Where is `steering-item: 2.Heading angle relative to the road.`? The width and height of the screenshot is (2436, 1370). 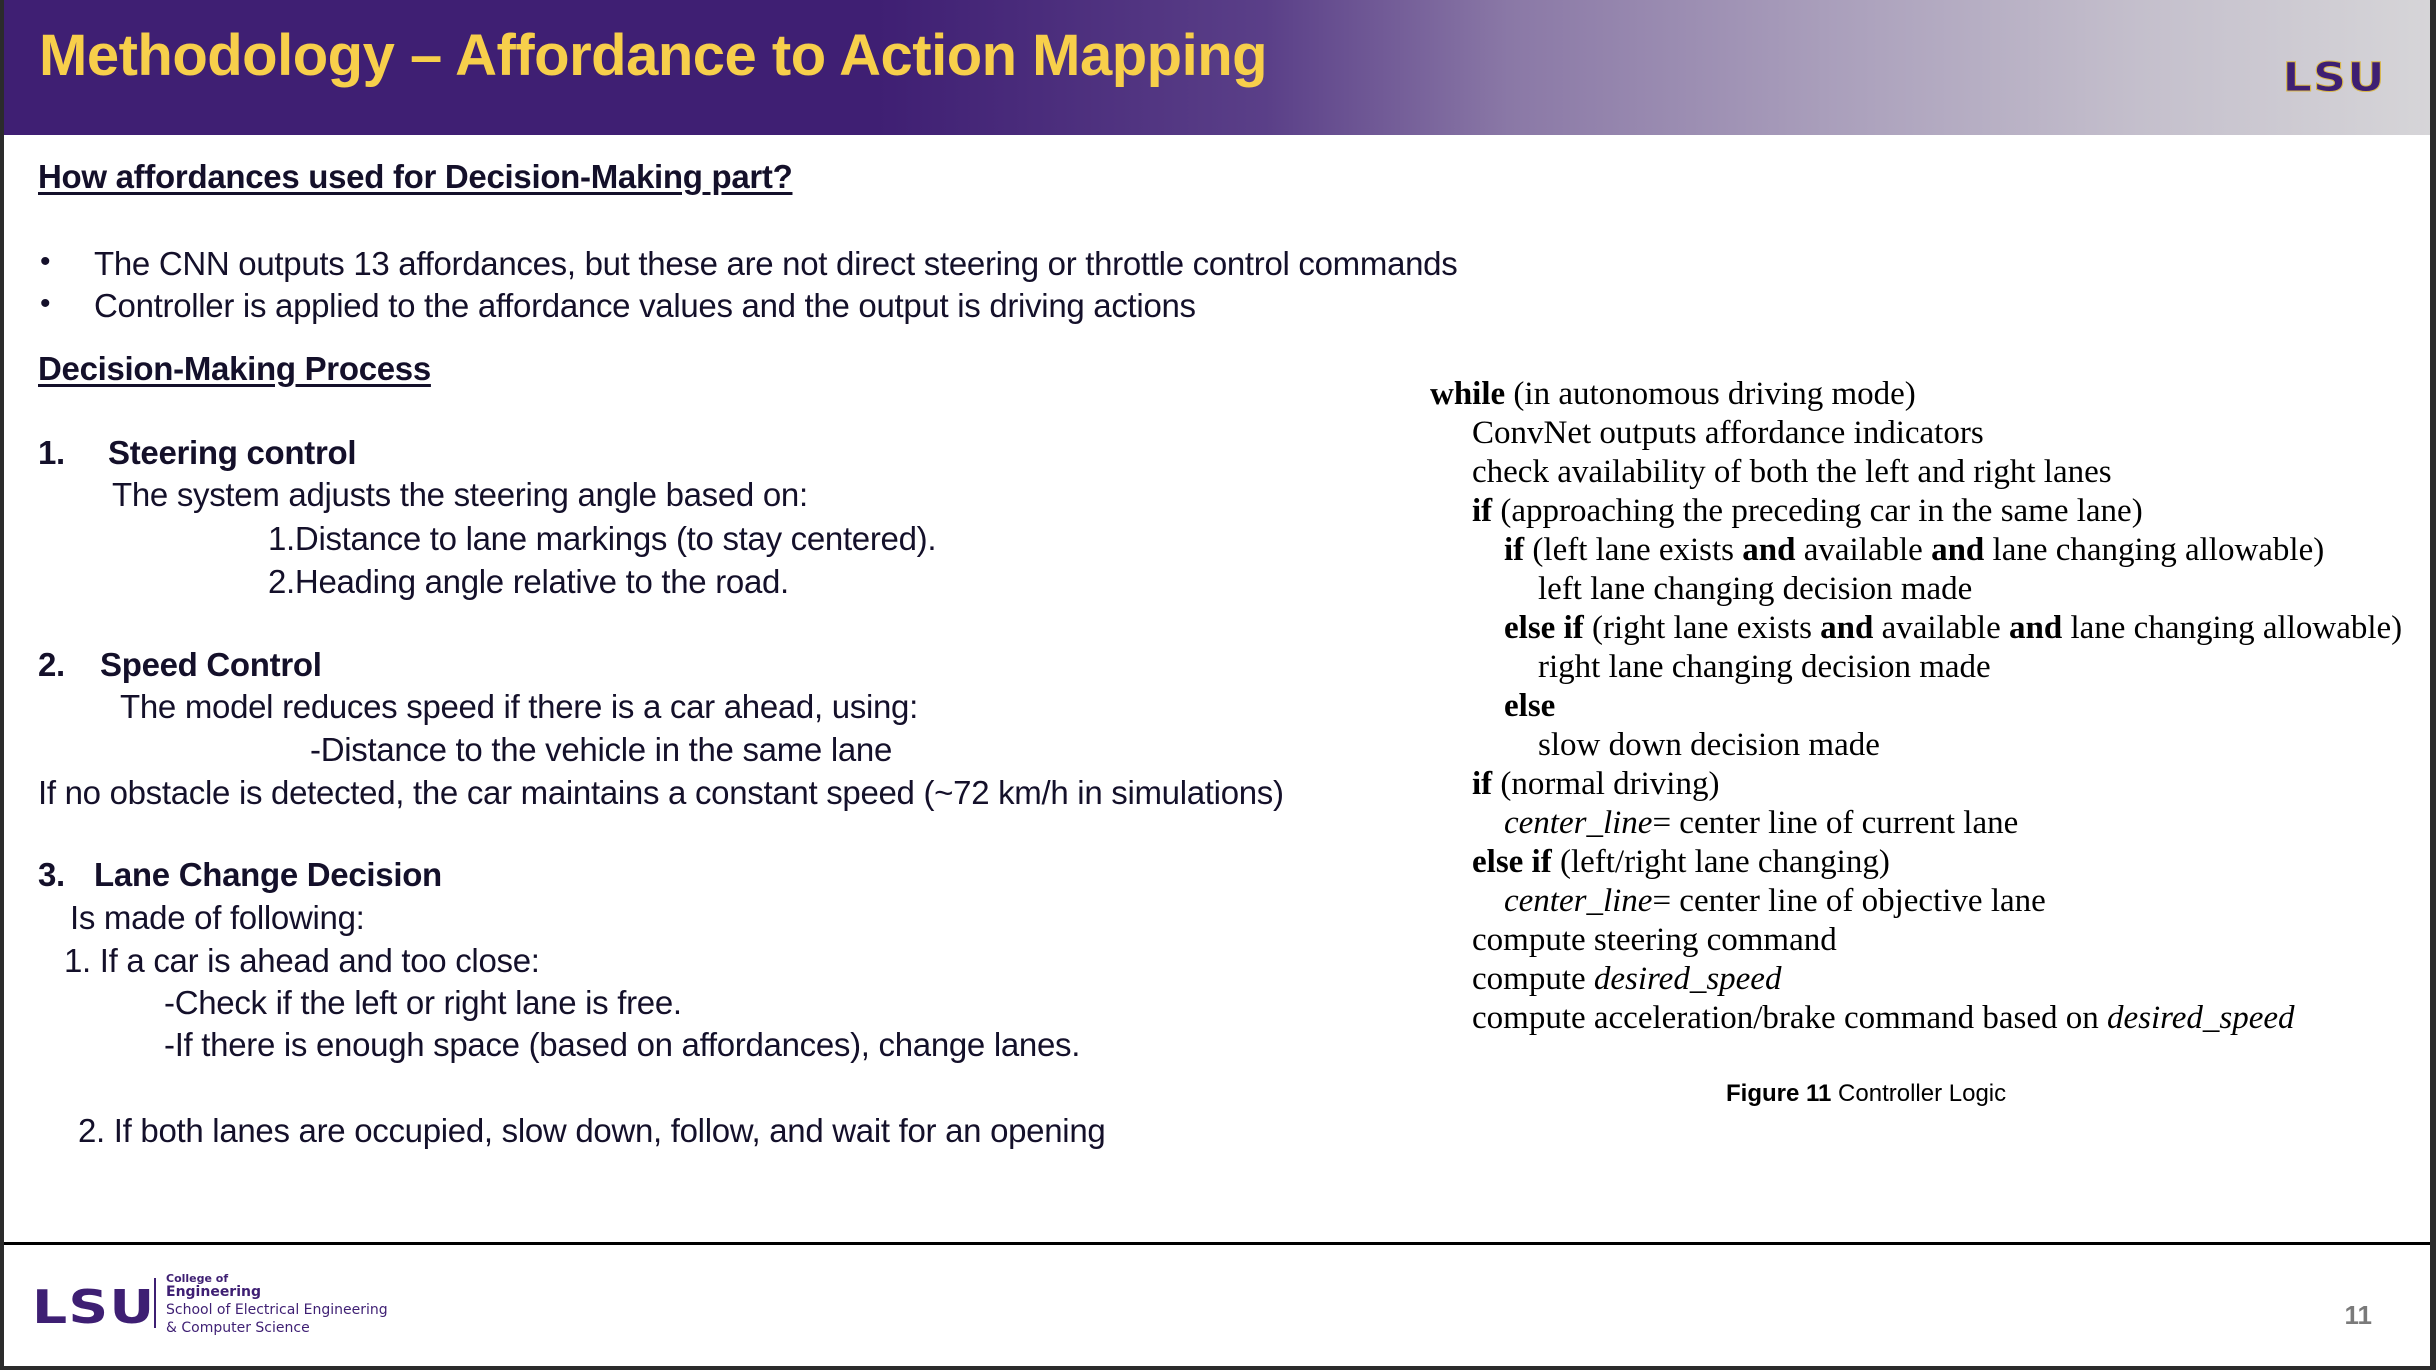
steering-item: 2.Heading angle relative to the road. is located at coordinates (528, 581).